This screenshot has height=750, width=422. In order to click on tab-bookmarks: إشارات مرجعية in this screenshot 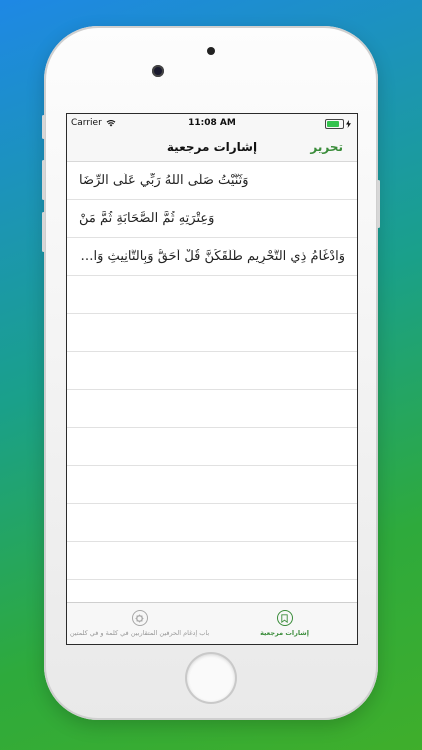, I will do `click(284, 623)`.